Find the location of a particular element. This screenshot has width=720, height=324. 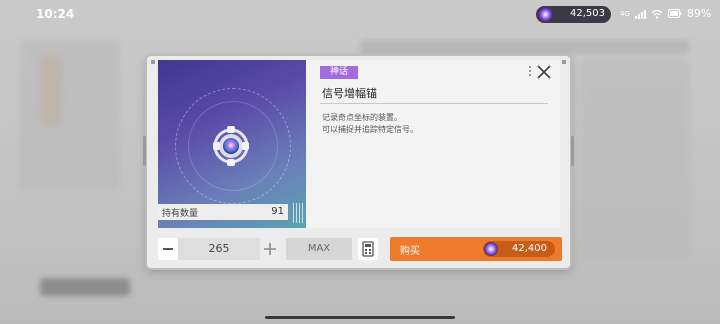

battery-icon is located at coordinates (674, 13).